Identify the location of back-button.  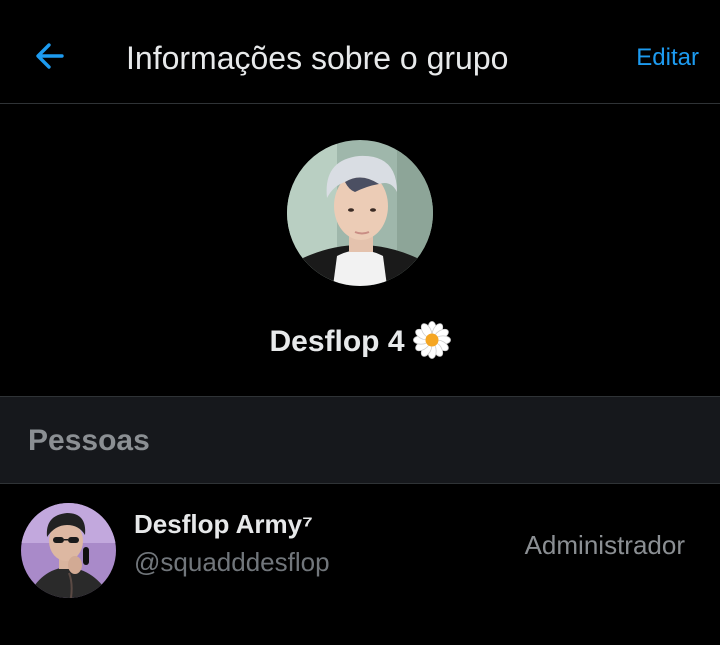
(50, 56).